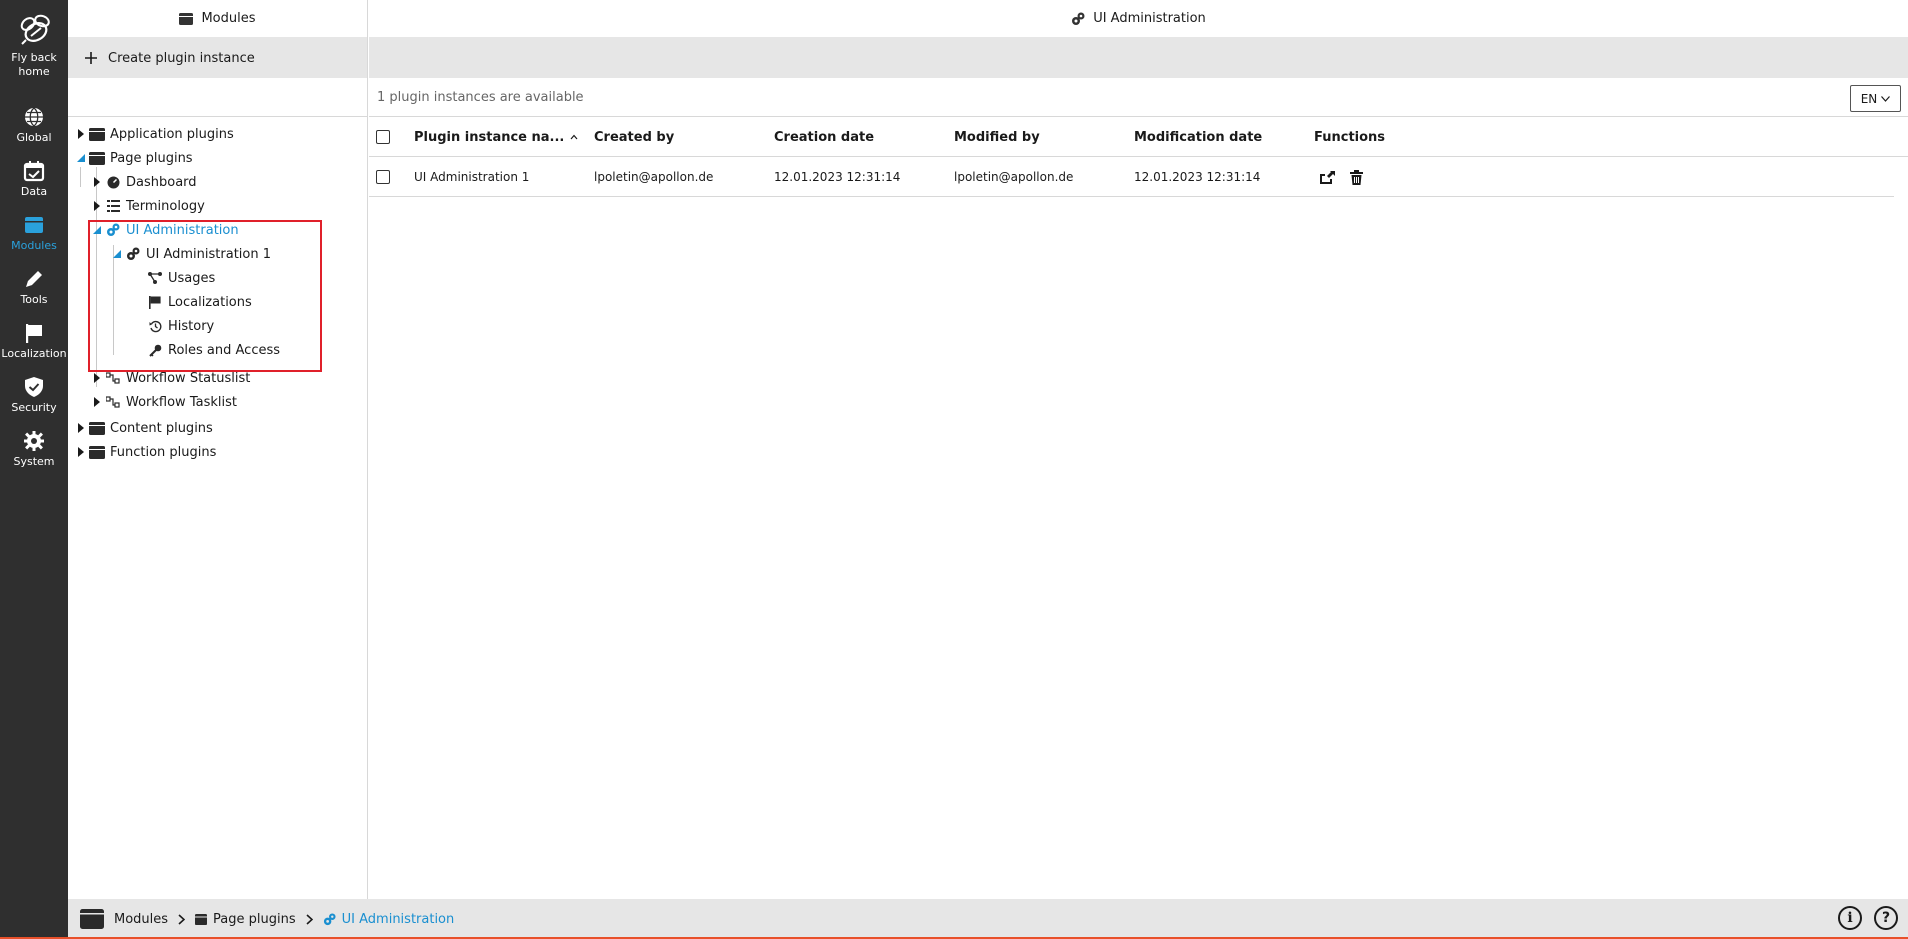 The width and height of the screenshot is (1908, 939). I want to click on tree-node-label: Content plugins, so click(161, 428).